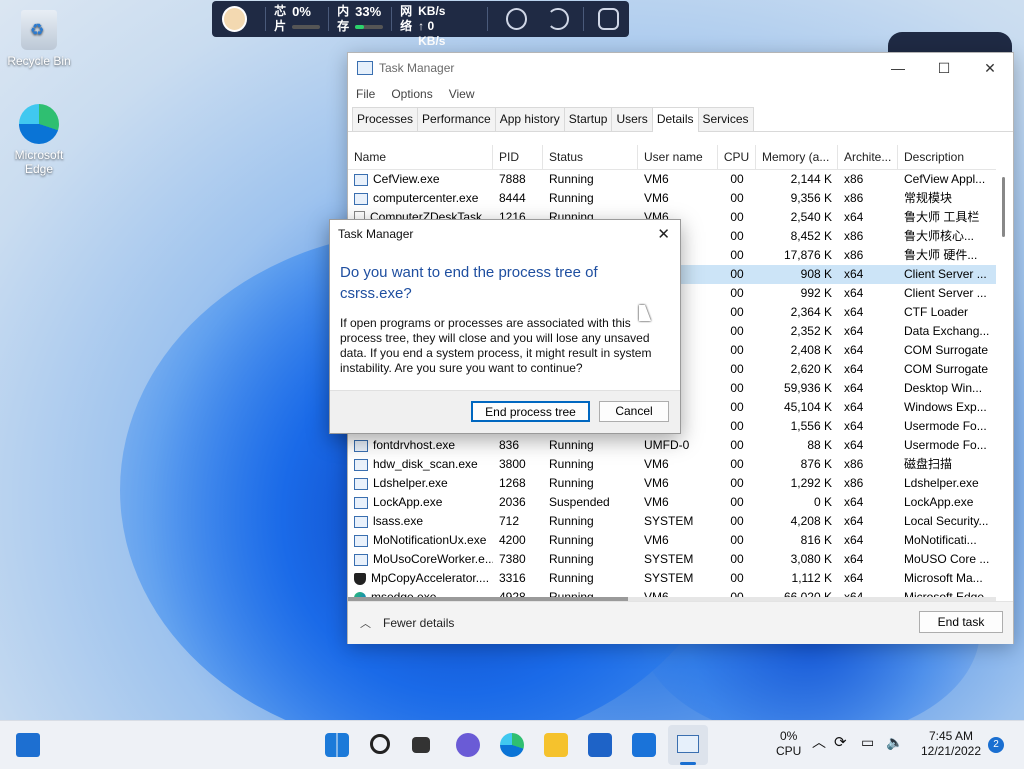 The height and width of the screenshot is (769, 1024). I want to click on cell-name: lsass.exe, so click(420, 521).